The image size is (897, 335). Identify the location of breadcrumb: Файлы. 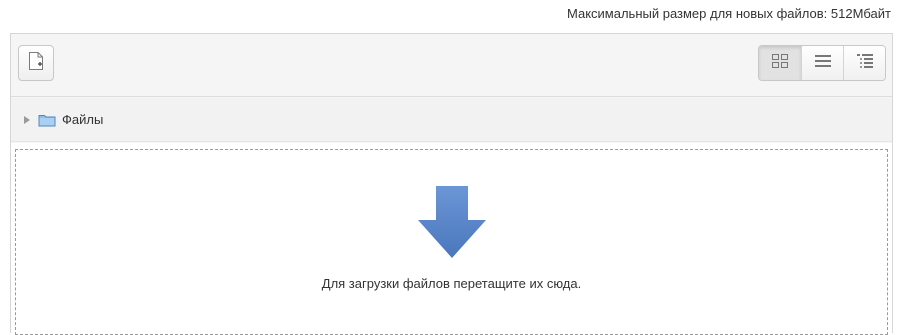
(451, 120).